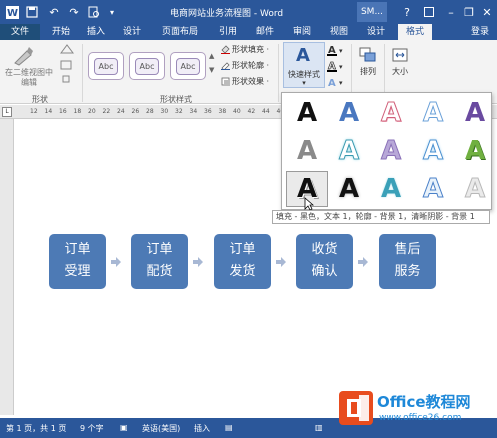  Describe the element at coordinates (159, 261) in the screenshot. I see `flowchart-step: 订单 配货` at that location.